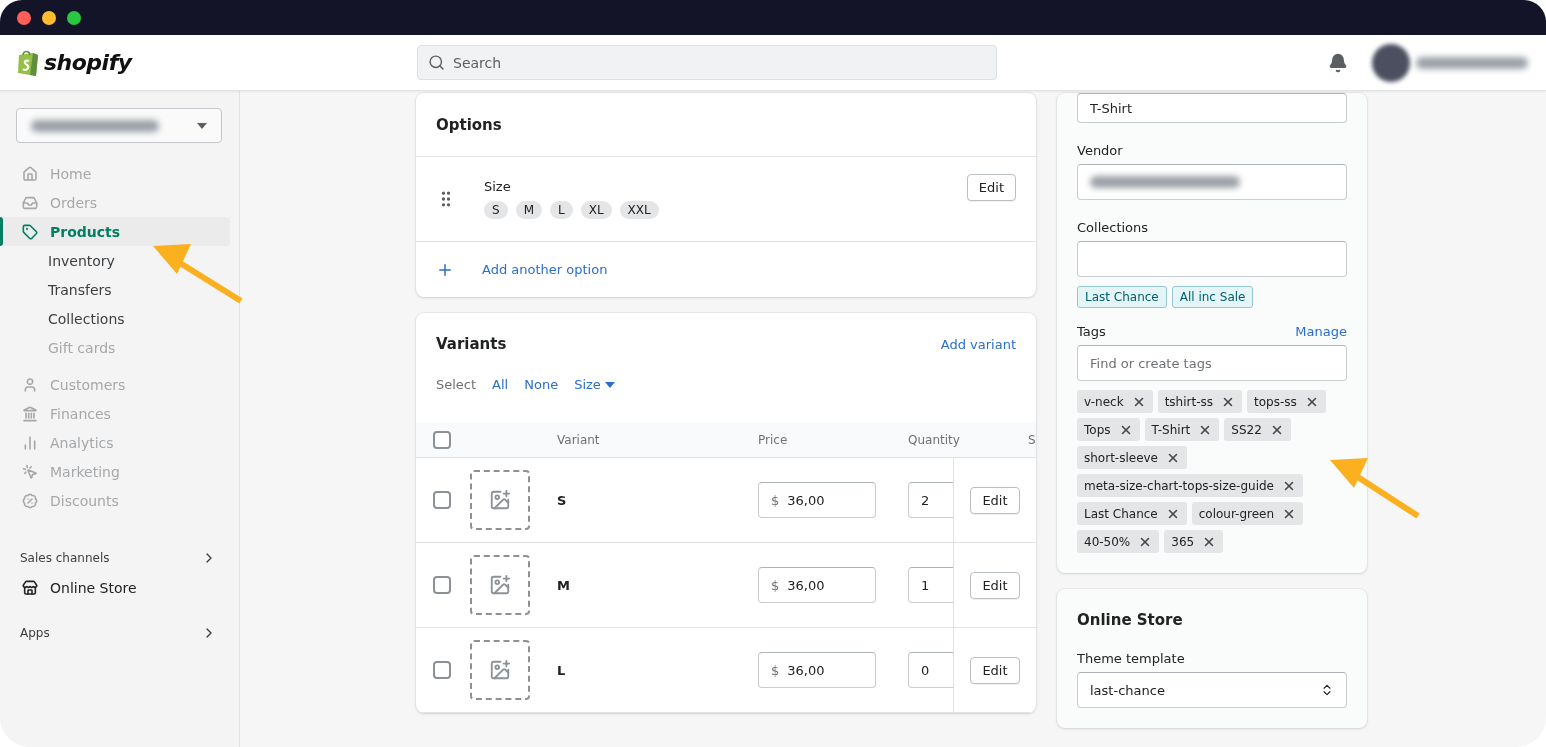 Image resolution: width=1546 pixels, height=747 pixels. Describe the element at coordinates (1338, 62) in the screenshot. I see `notification-bell-icon` at that location.